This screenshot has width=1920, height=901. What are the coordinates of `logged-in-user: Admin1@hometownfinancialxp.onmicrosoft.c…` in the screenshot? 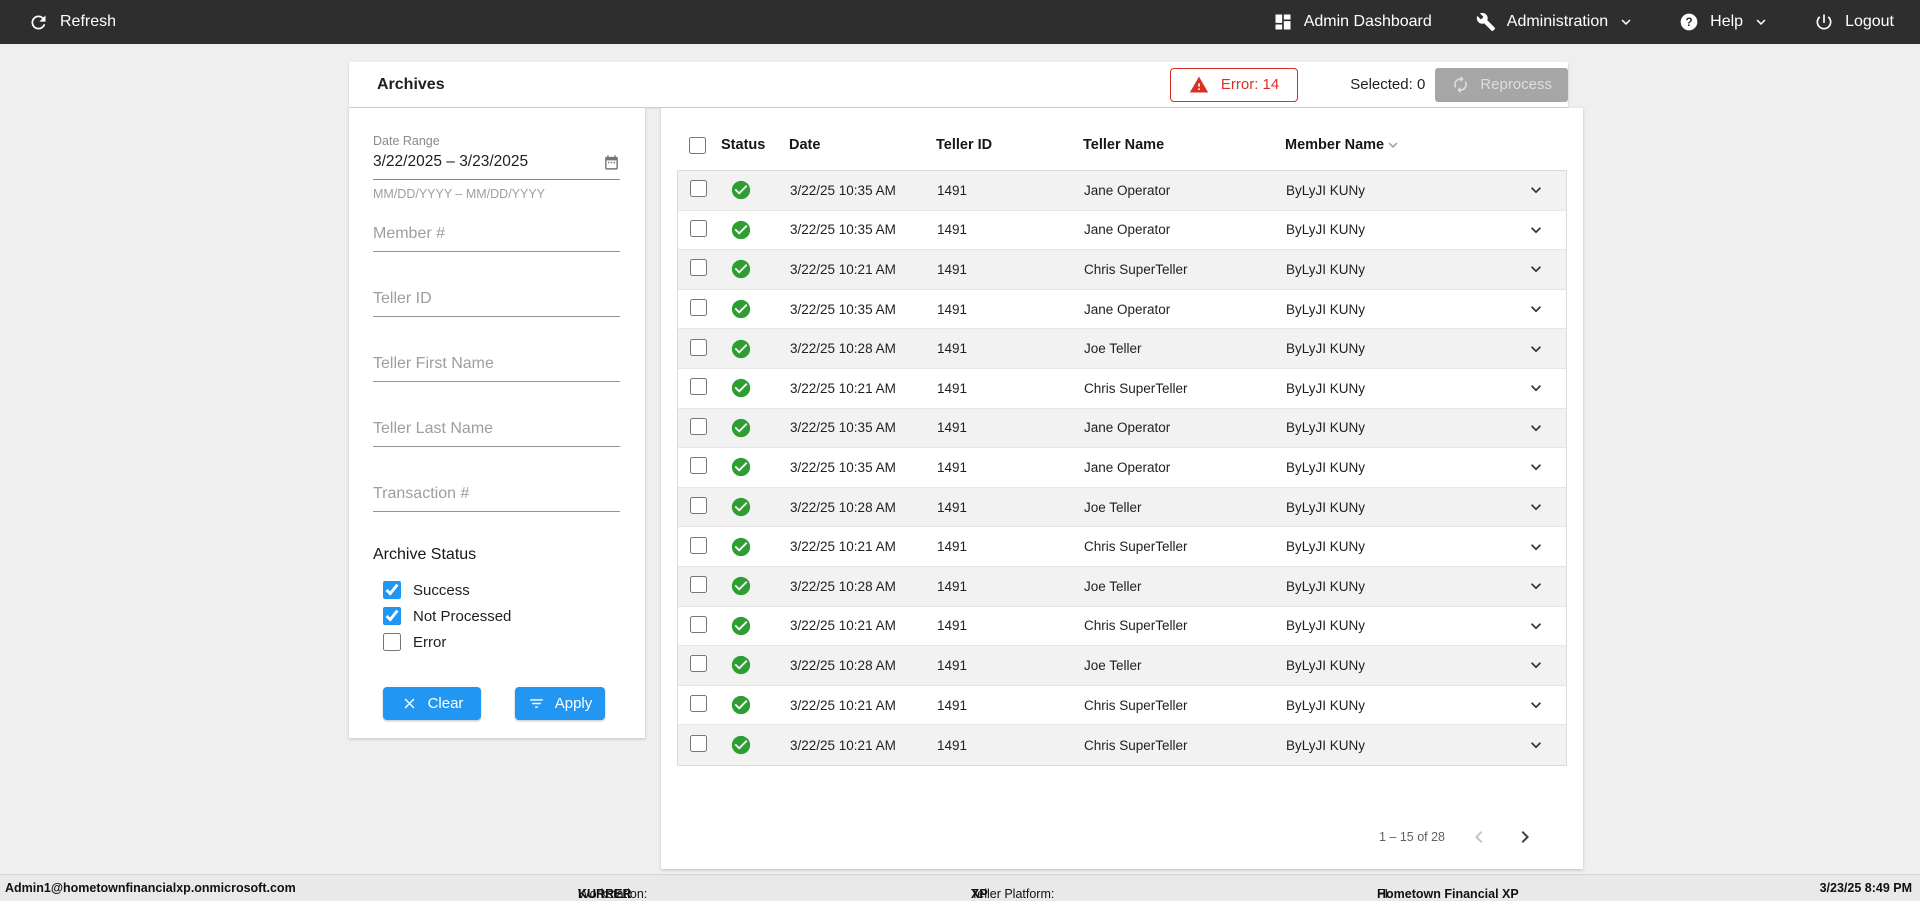 It's located at (150, 888).